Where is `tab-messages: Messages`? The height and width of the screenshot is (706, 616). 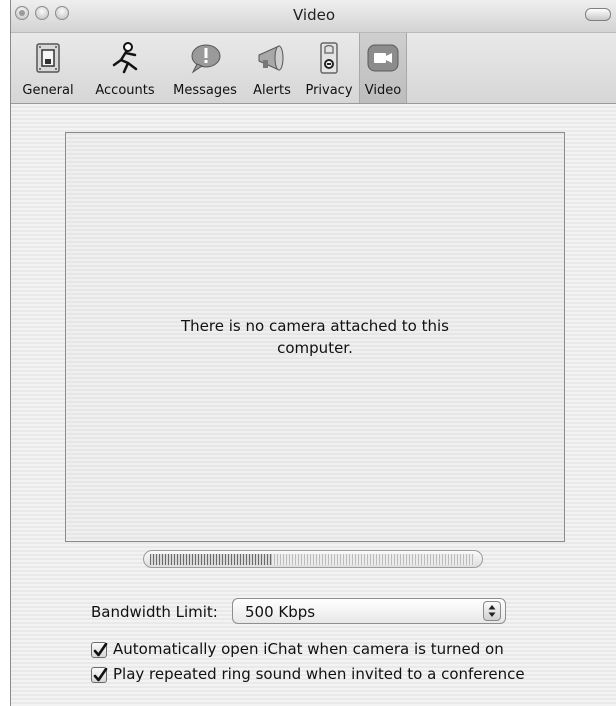 tab-messages: Messages is located at coordinates (205, 68).